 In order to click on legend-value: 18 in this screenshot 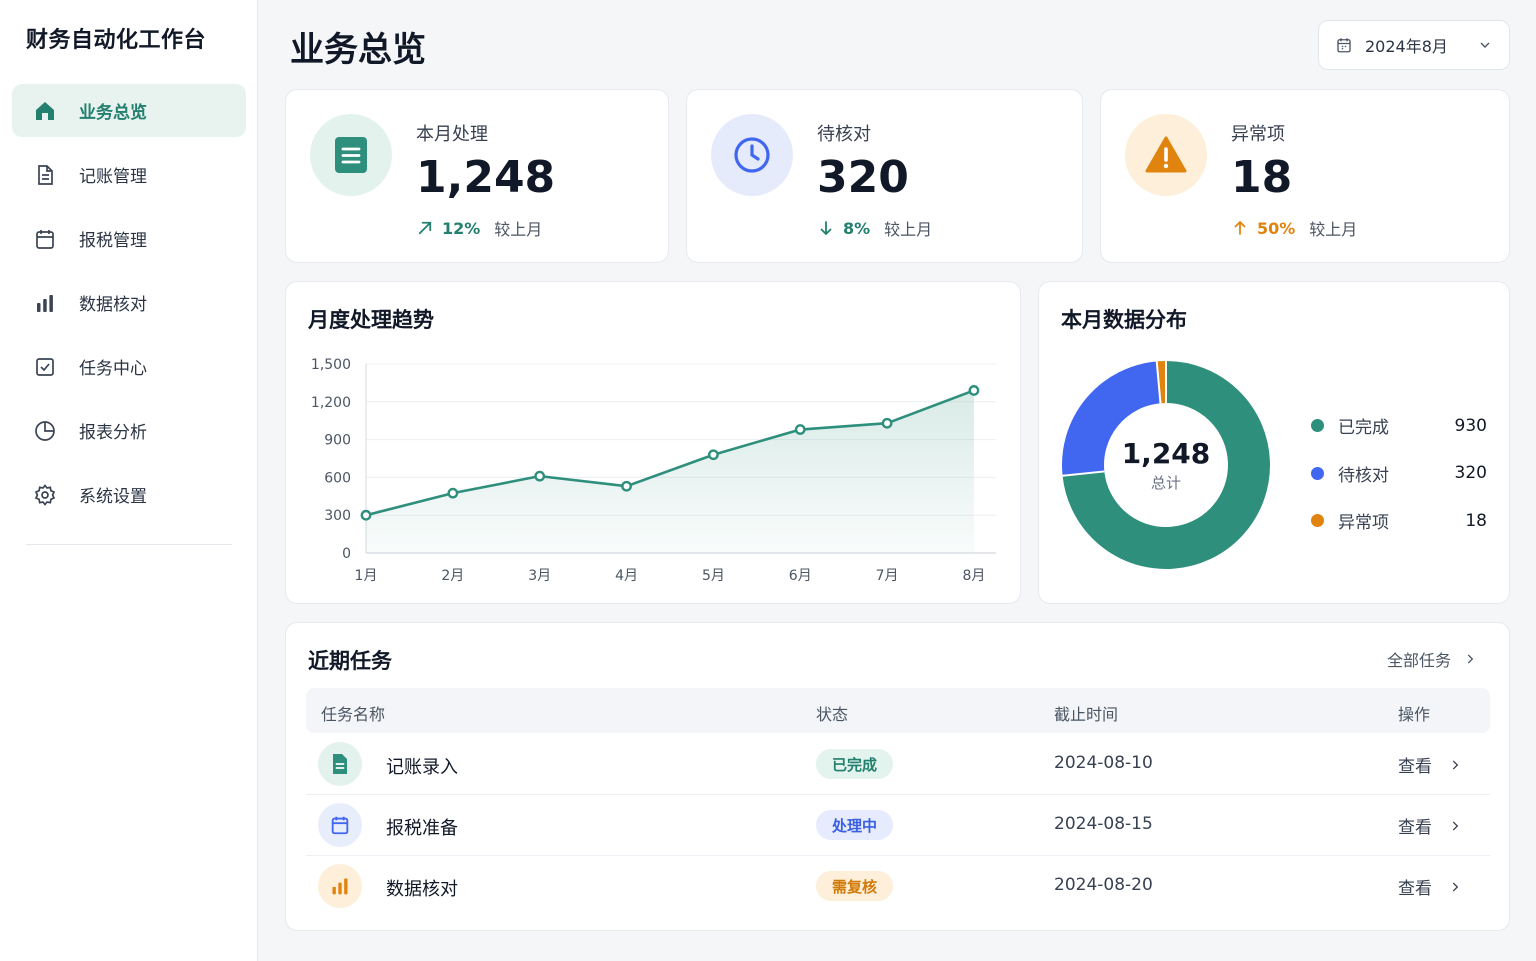, I will do `click(1476, 520)`.